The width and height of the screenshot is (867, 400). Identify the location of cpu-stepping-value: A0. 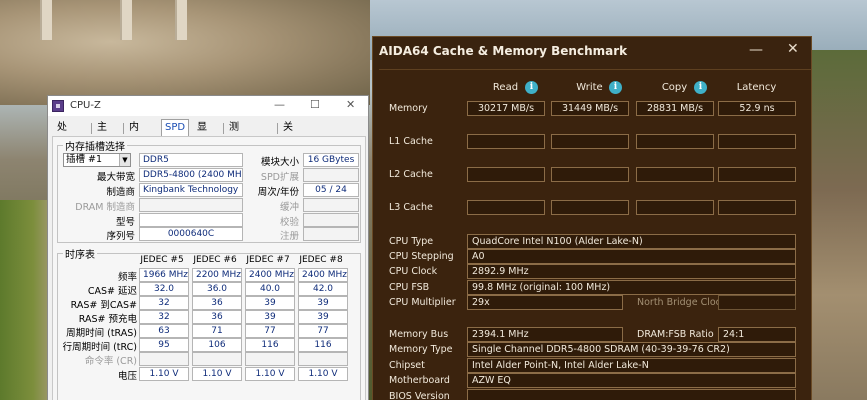
(631, 256).